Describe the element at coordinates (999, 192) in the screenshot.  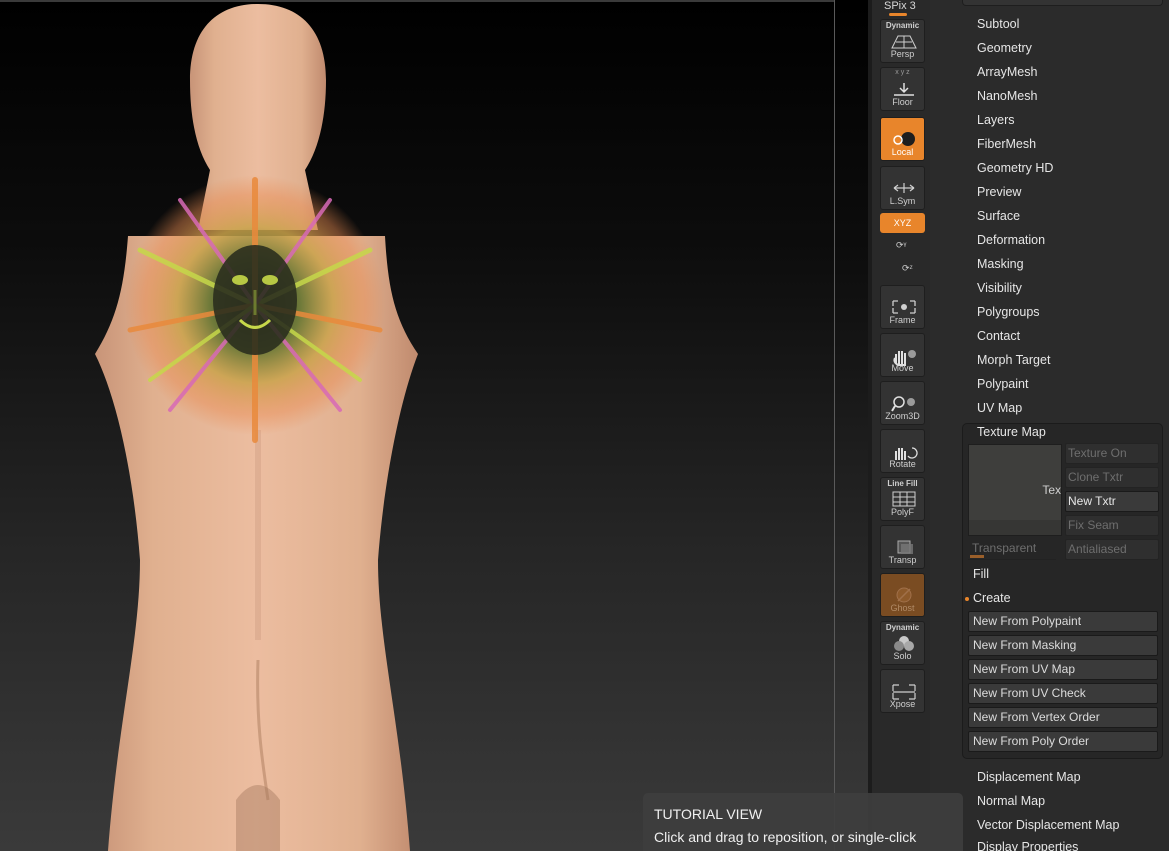
I see `menu-preview: Preview` at that location.